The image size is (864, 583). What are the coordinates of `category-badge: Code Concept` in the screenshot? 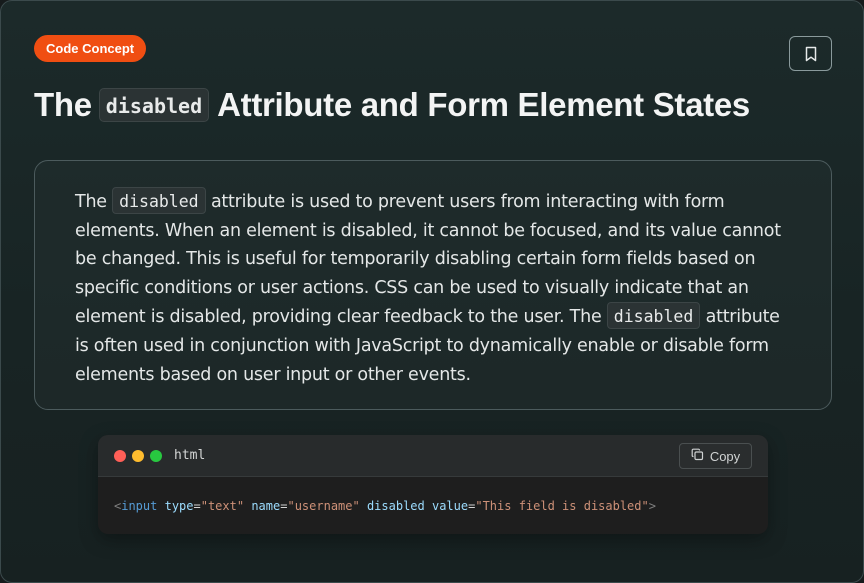 It's located at (90, 48).